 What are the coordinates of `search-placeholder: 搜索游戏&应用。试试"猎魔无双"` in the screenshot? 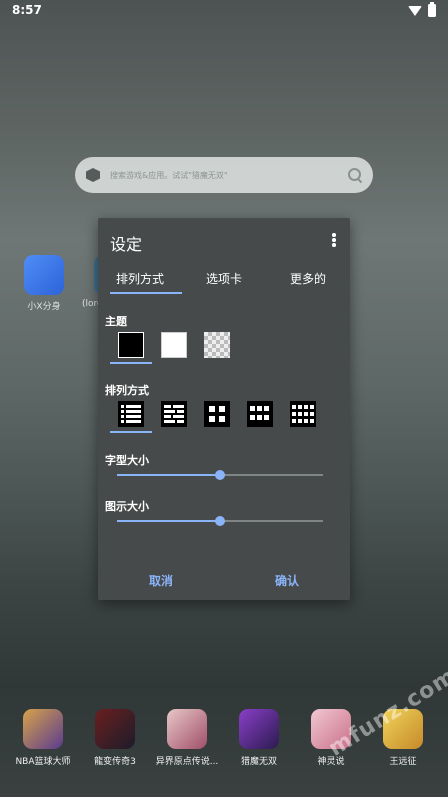 It's located at (169, 175).